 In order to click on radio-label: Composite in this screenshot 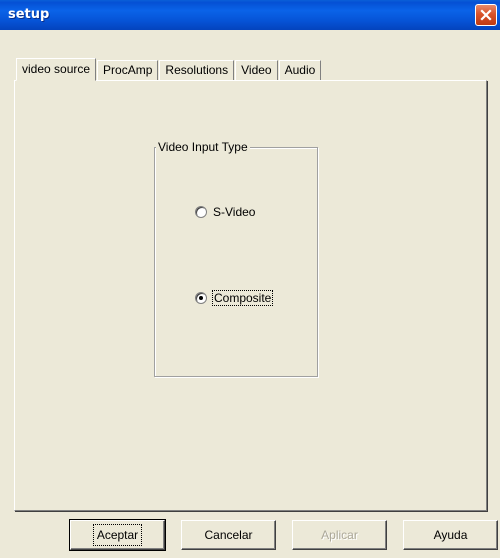, I will do `click(242, 298)`.